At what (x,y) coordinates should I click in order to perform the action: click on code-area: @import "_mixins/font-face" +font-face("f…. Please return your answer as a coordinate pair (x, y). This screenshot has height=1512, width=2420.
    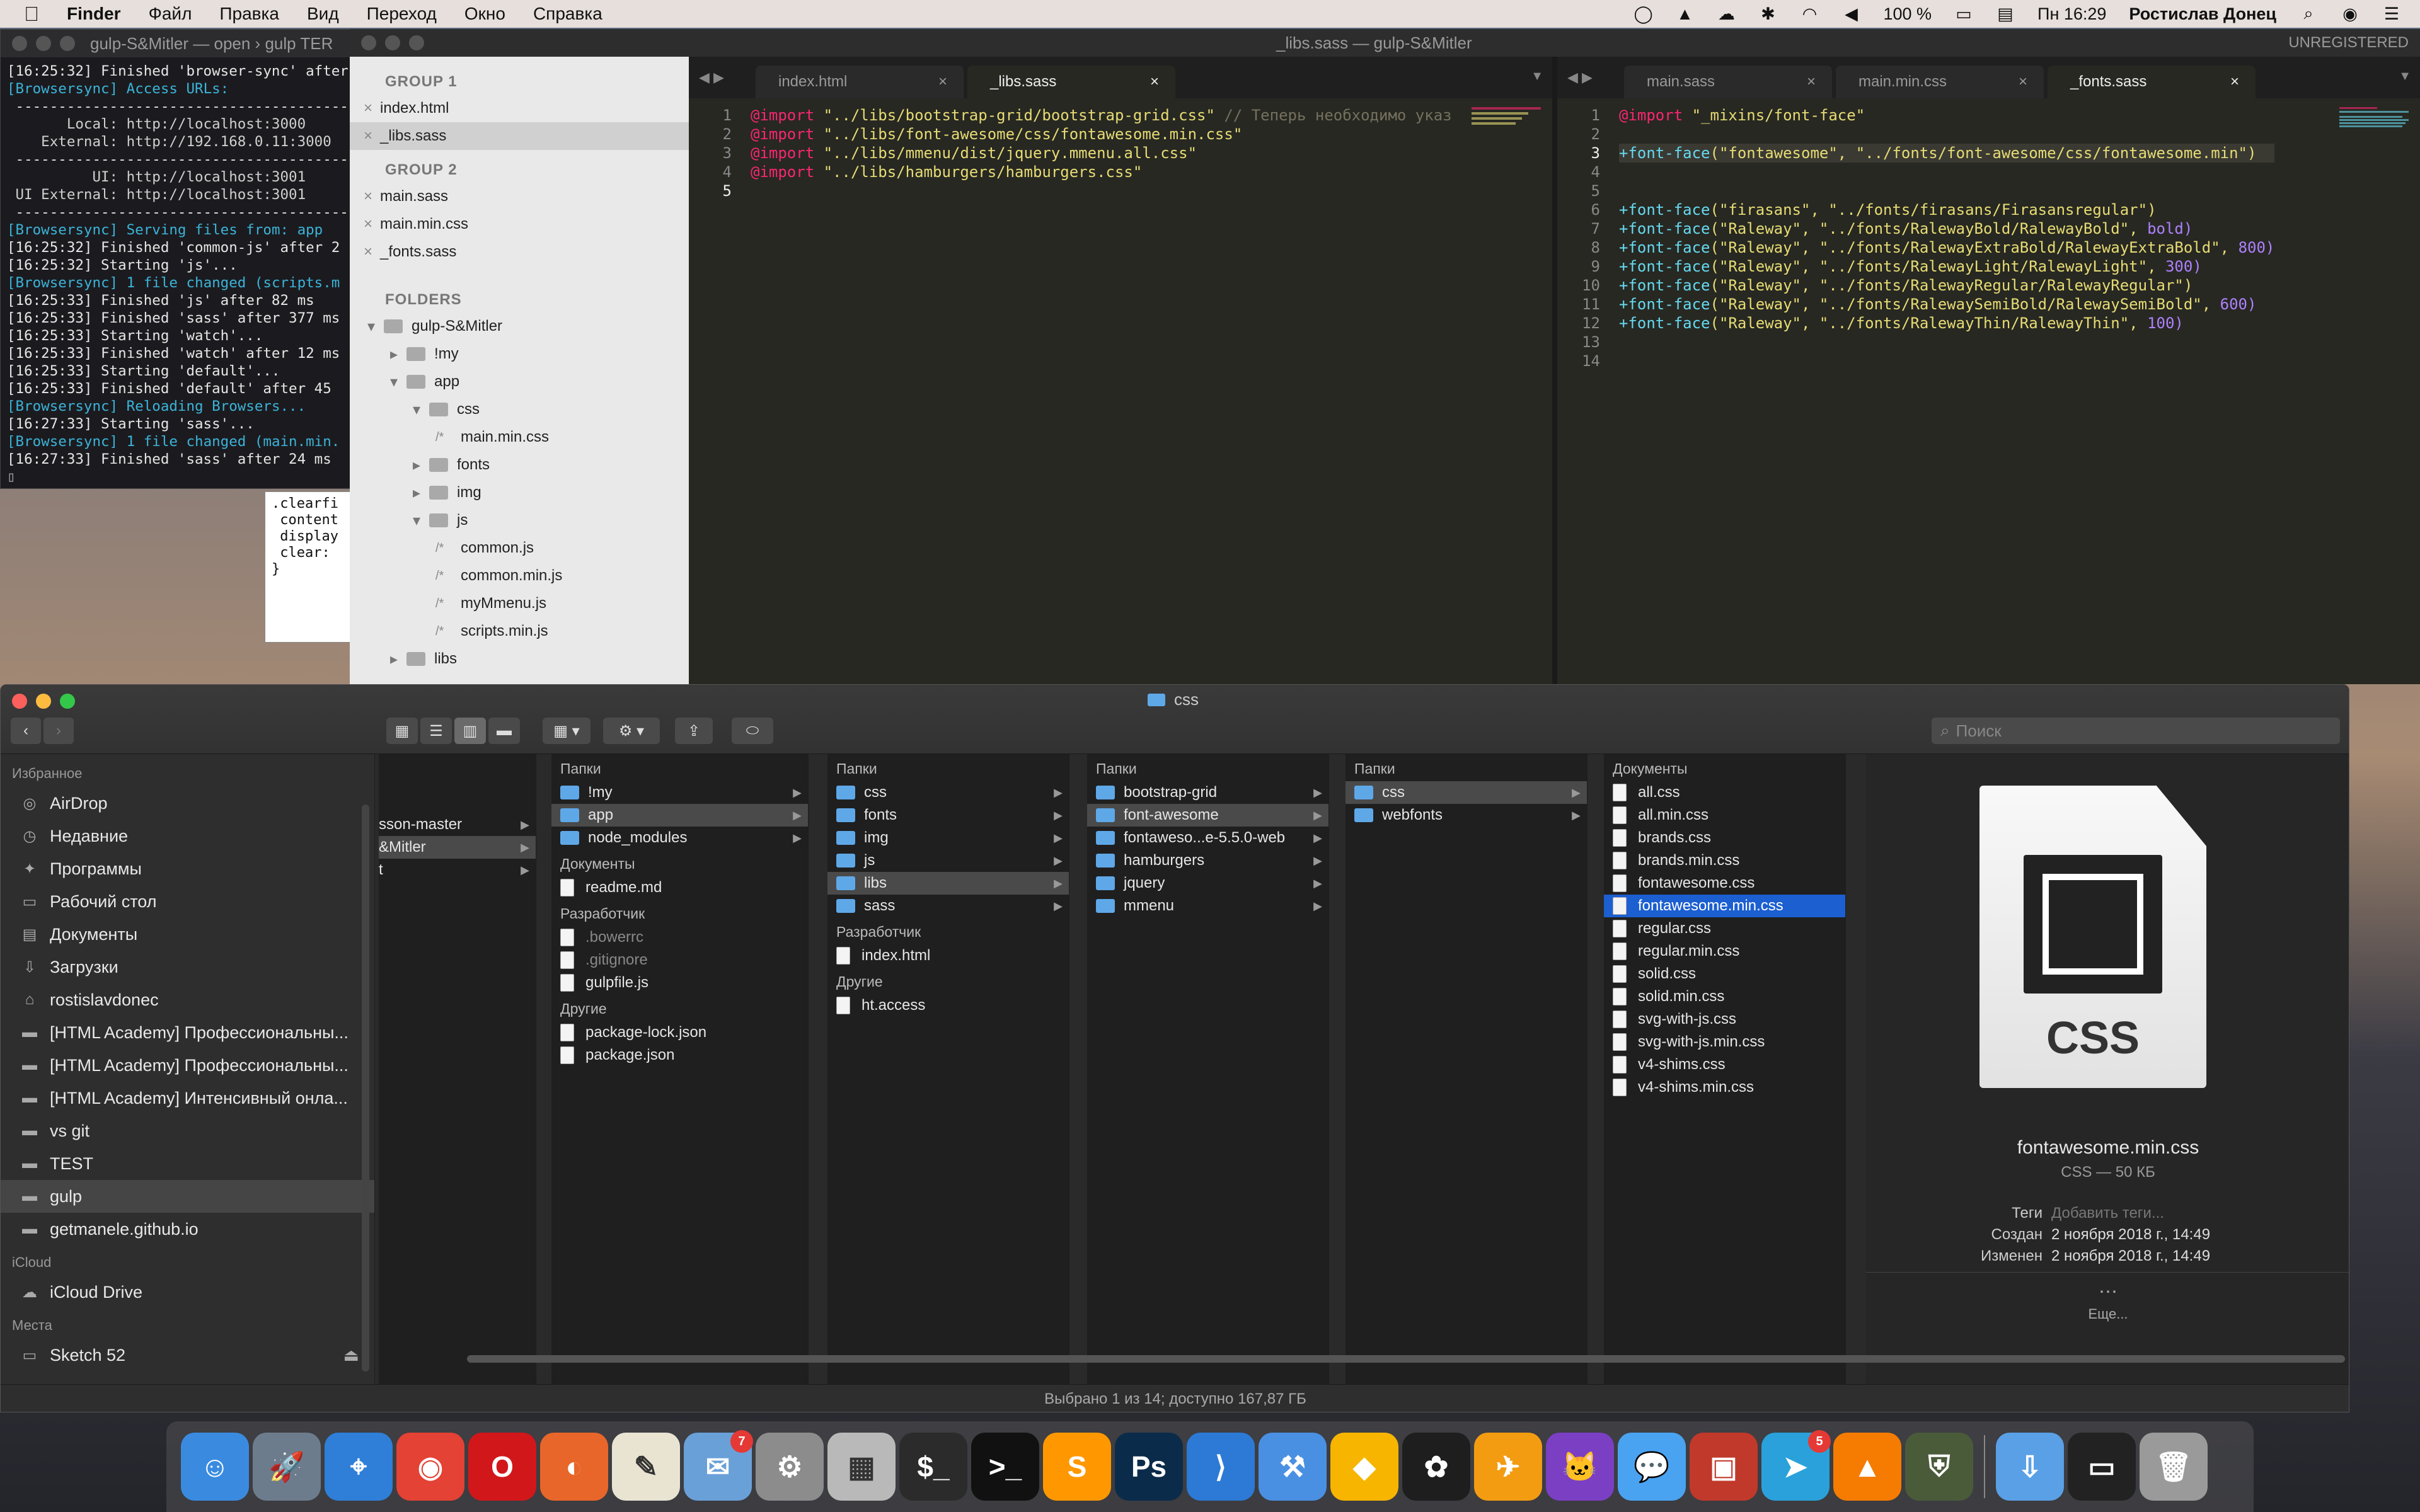
    Looking at the image, I should click on (1942, 238).